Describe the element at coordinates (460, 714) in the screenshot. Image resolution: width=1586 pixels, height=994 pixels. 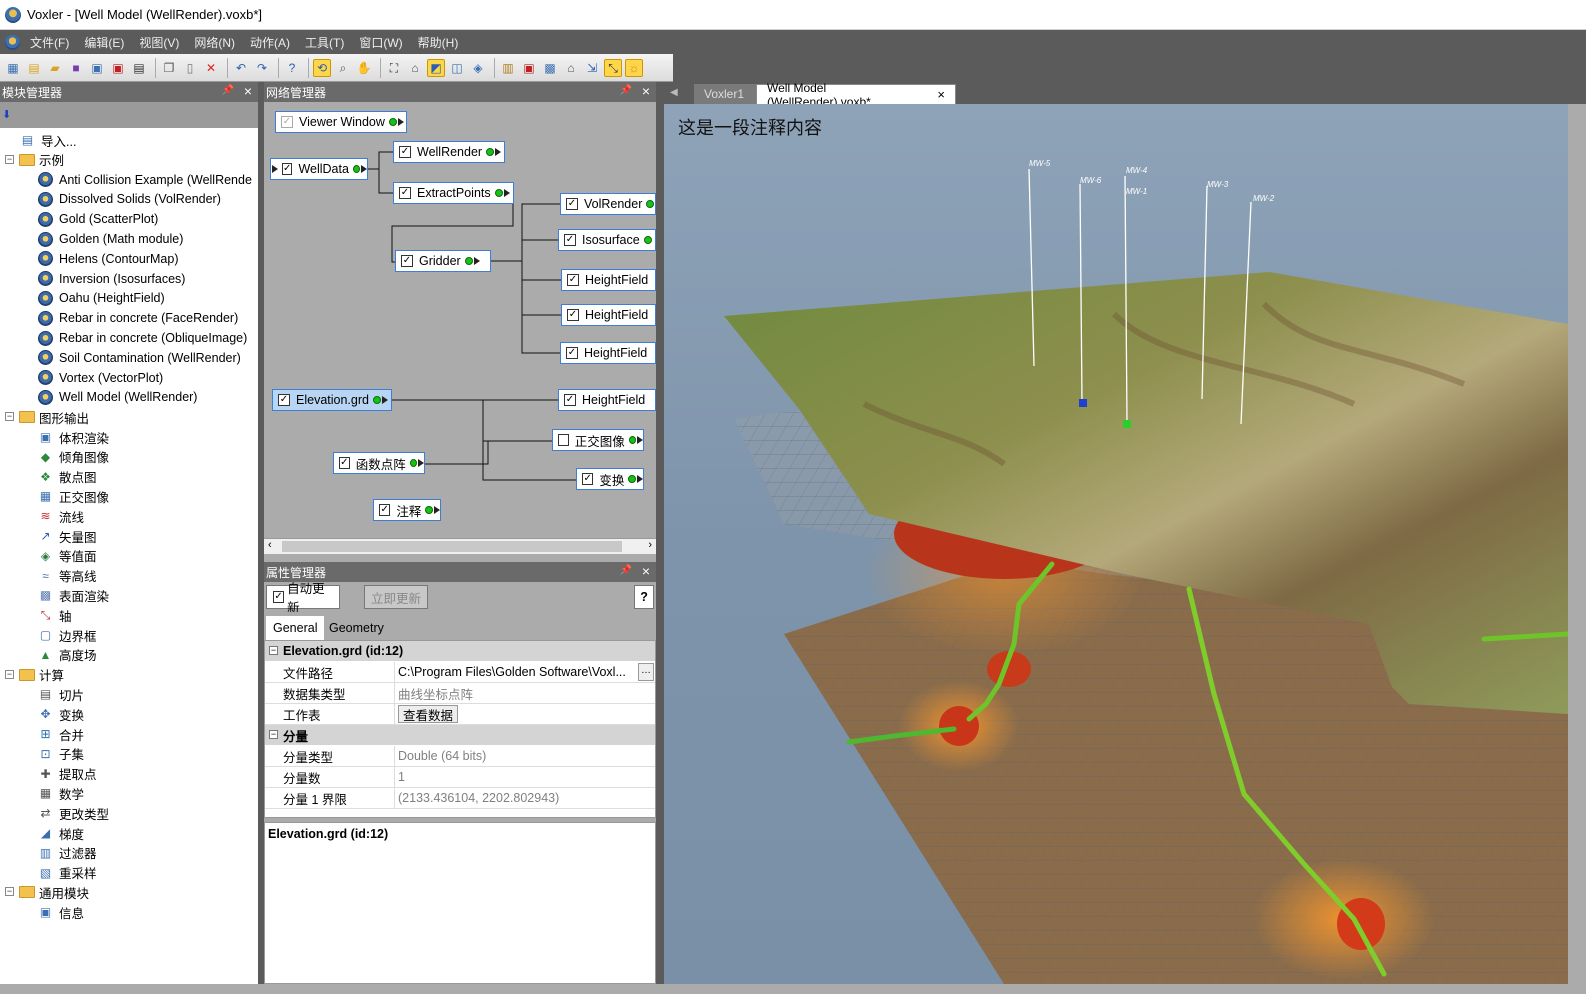
I see `property-row: 工作表 查看数据` at that location.